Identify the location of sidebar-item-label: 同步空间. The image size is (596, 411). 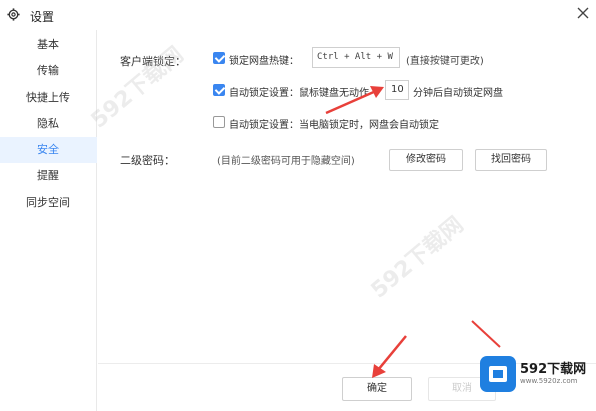
(48, 202).